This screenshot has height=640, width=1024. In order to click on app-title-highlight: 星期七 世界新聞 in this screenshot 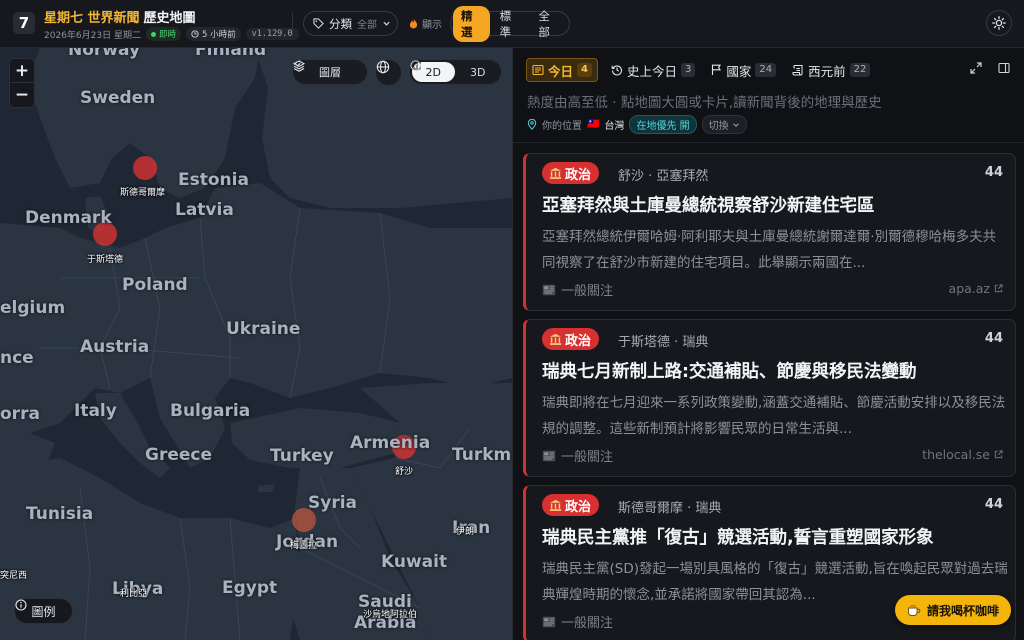, I will do `click(92, 18)`.